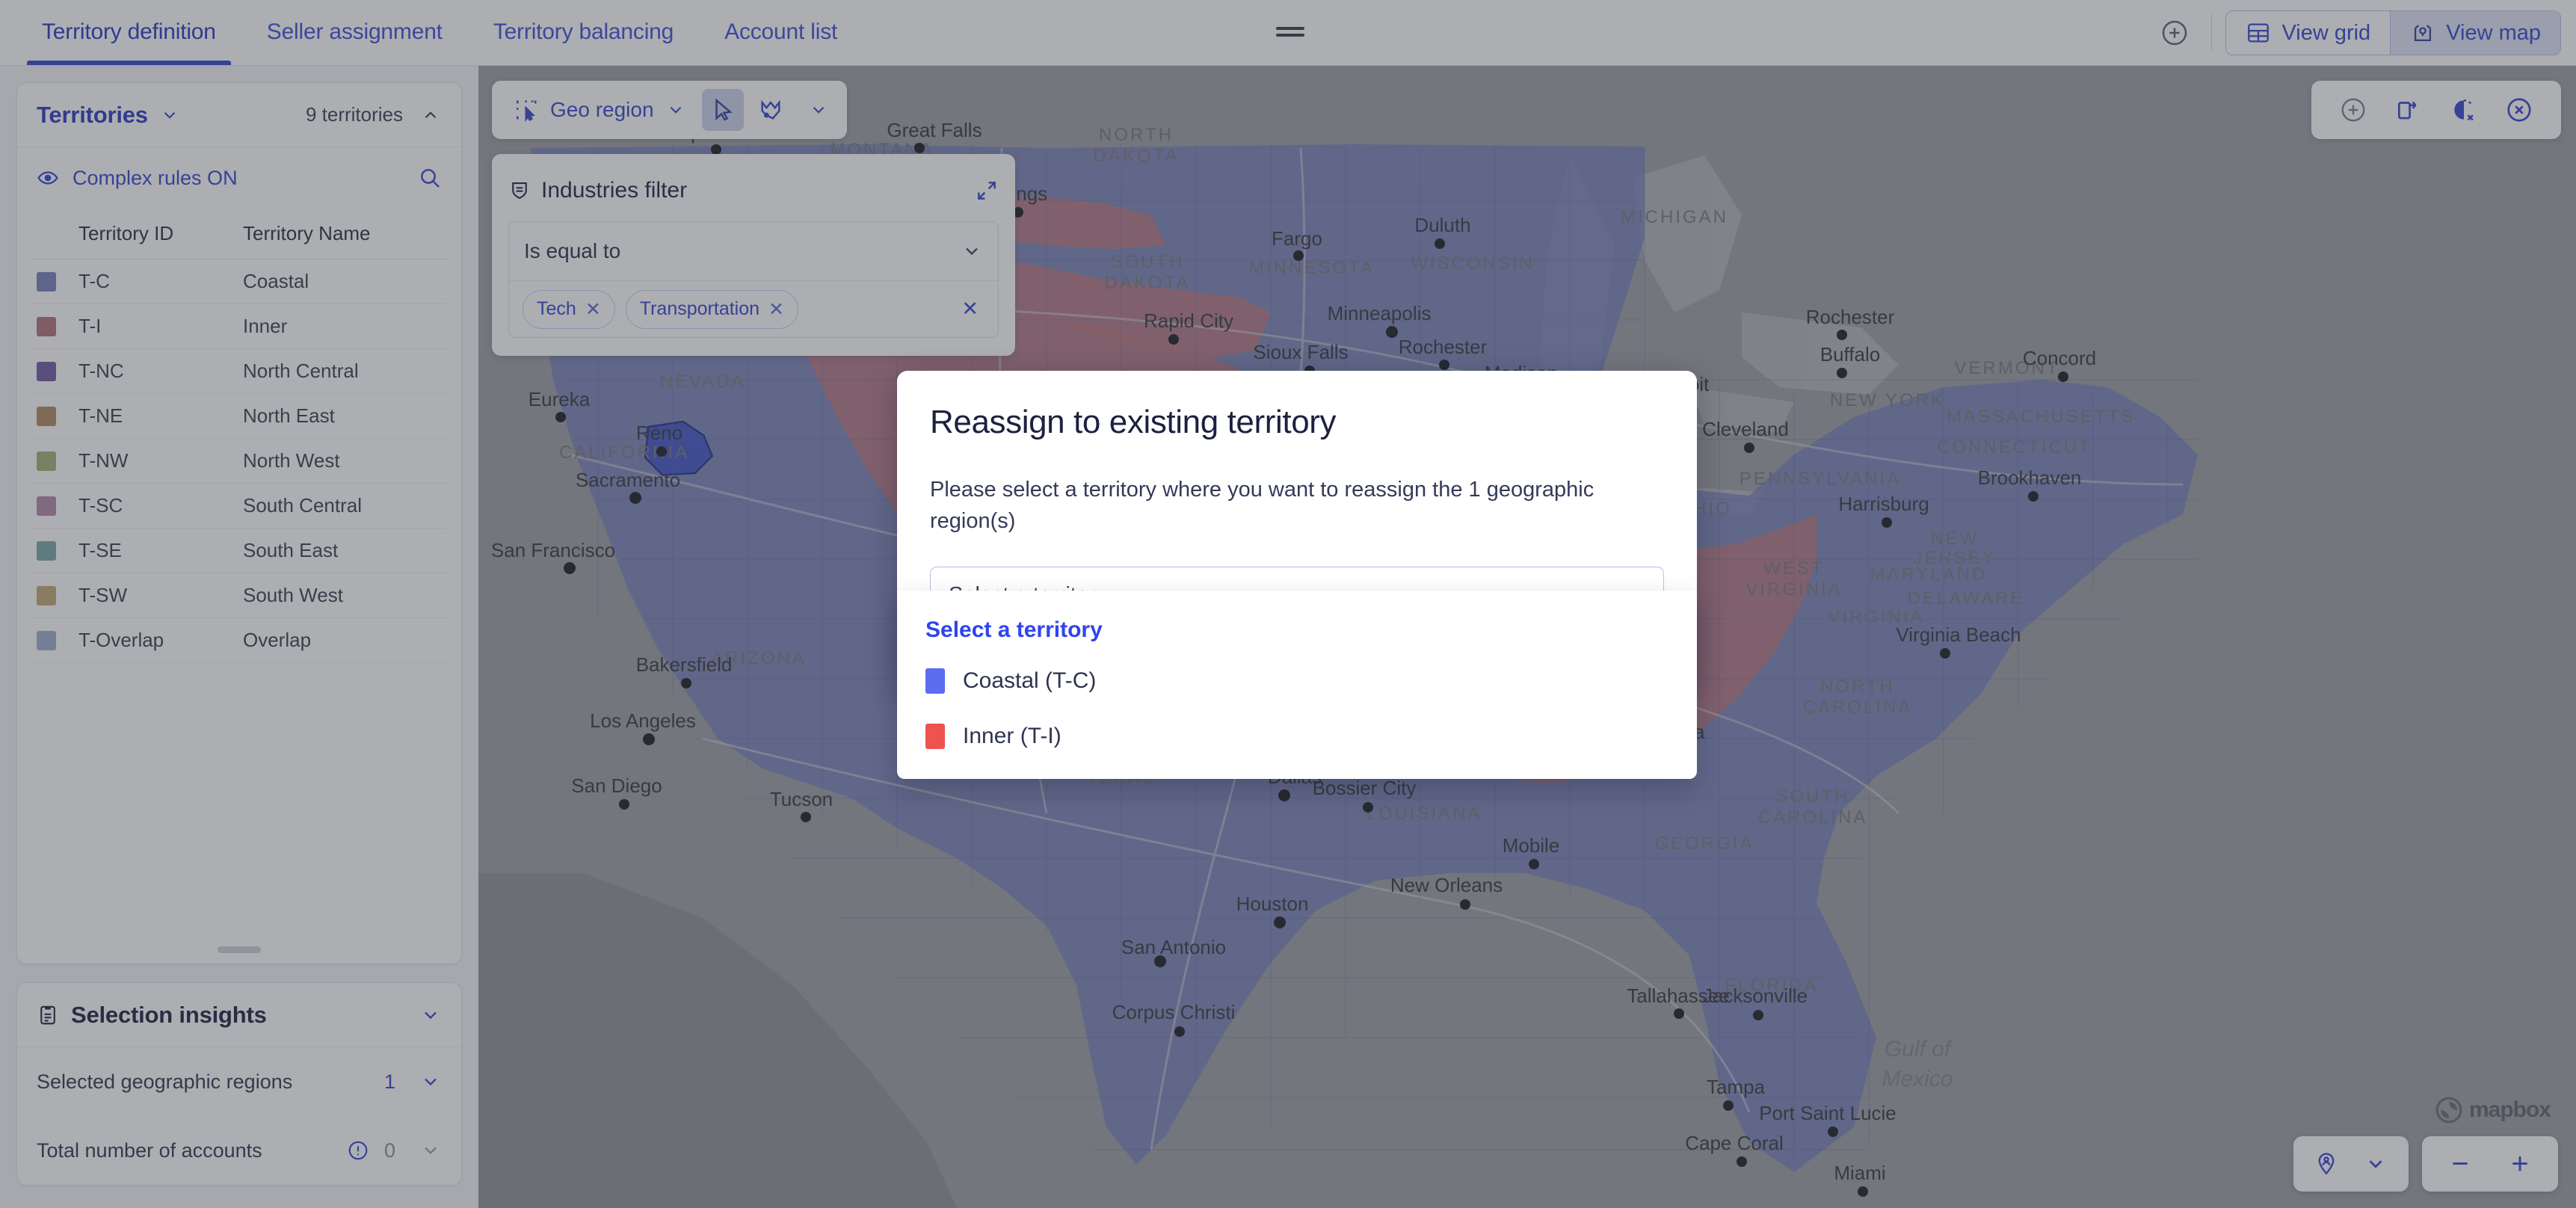 This screenshot has height=1208, width=2576. I want to click on dropdown-option-coastal: Coastal (T-C), so click(1297, 681).